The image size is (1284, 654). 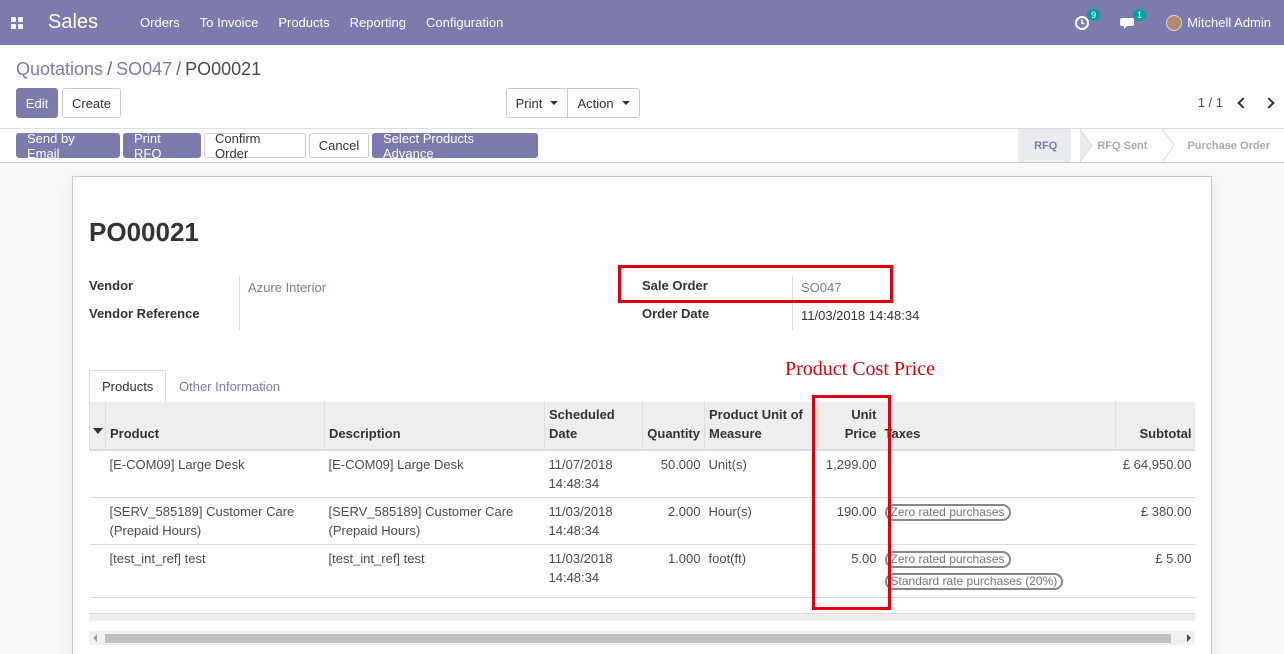 What do you see at coordinates (91, 103) in the screenshot?
I see `create-button: Create` at bounding box center [91, 103].